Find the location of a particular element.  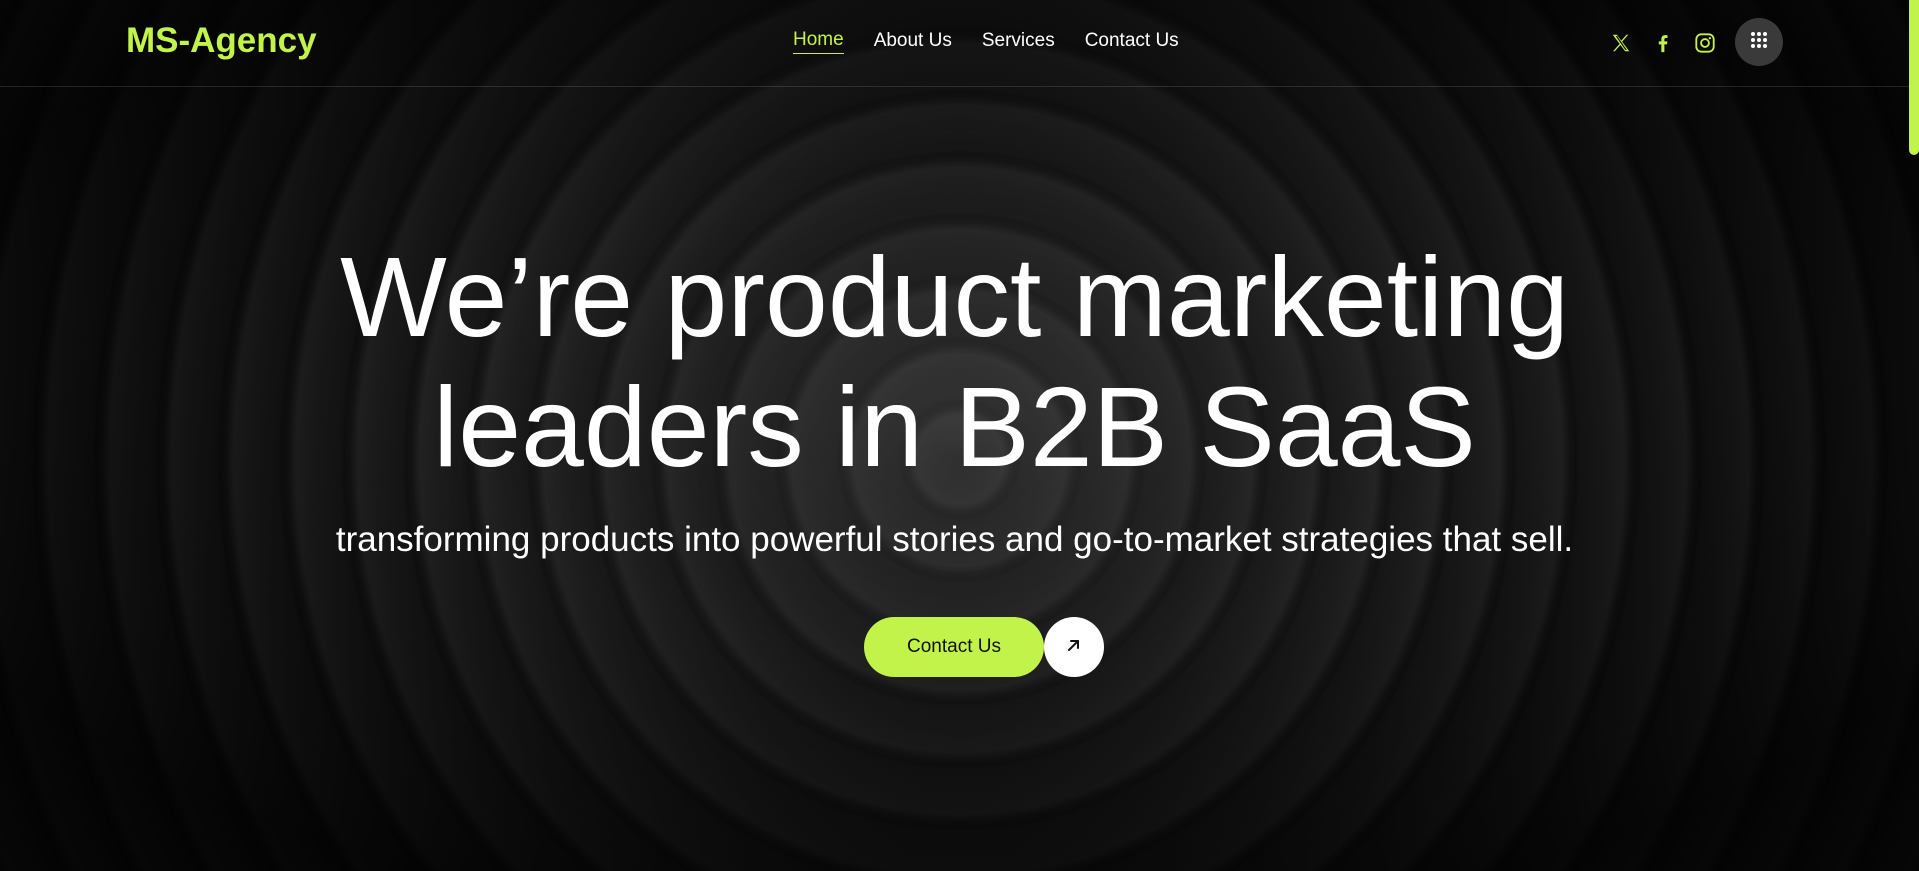

social-links is located at coordinates (1663, 43).